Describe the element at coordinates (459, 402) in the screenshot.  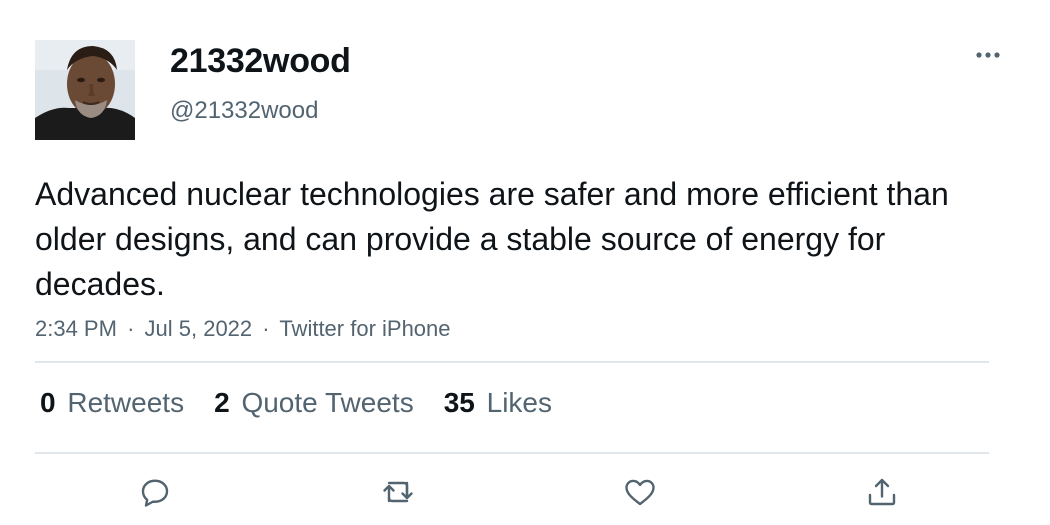
I see `likes-count: 35` at that location.